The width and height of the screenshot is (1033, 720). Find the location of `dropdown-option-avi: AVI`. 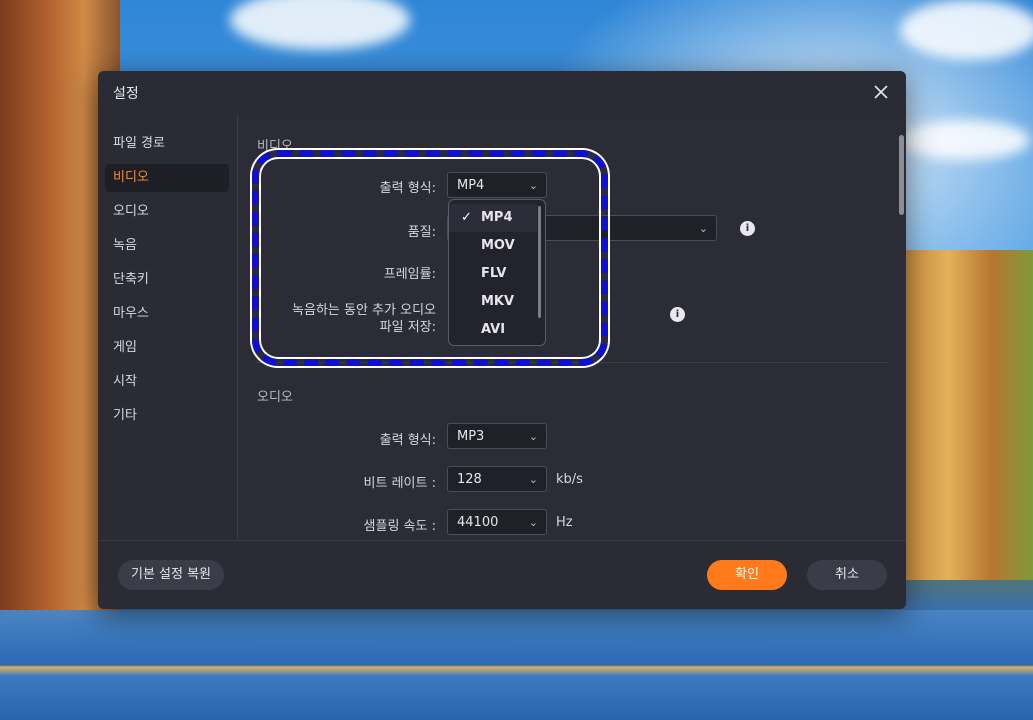

dropdown-option-avi: AVI is located at coordinates (493, 330).